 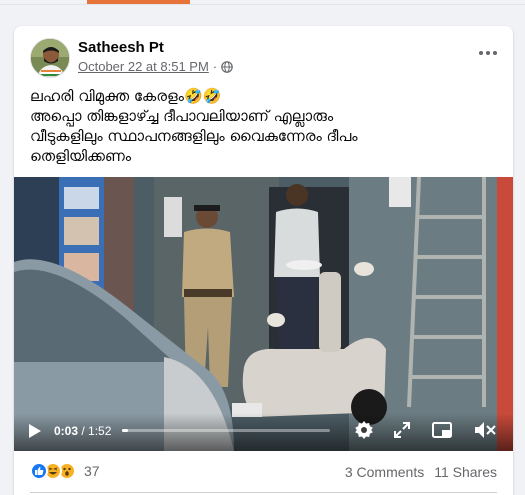 I want to click on reaction-count: 37, so click(x=92, y=471).